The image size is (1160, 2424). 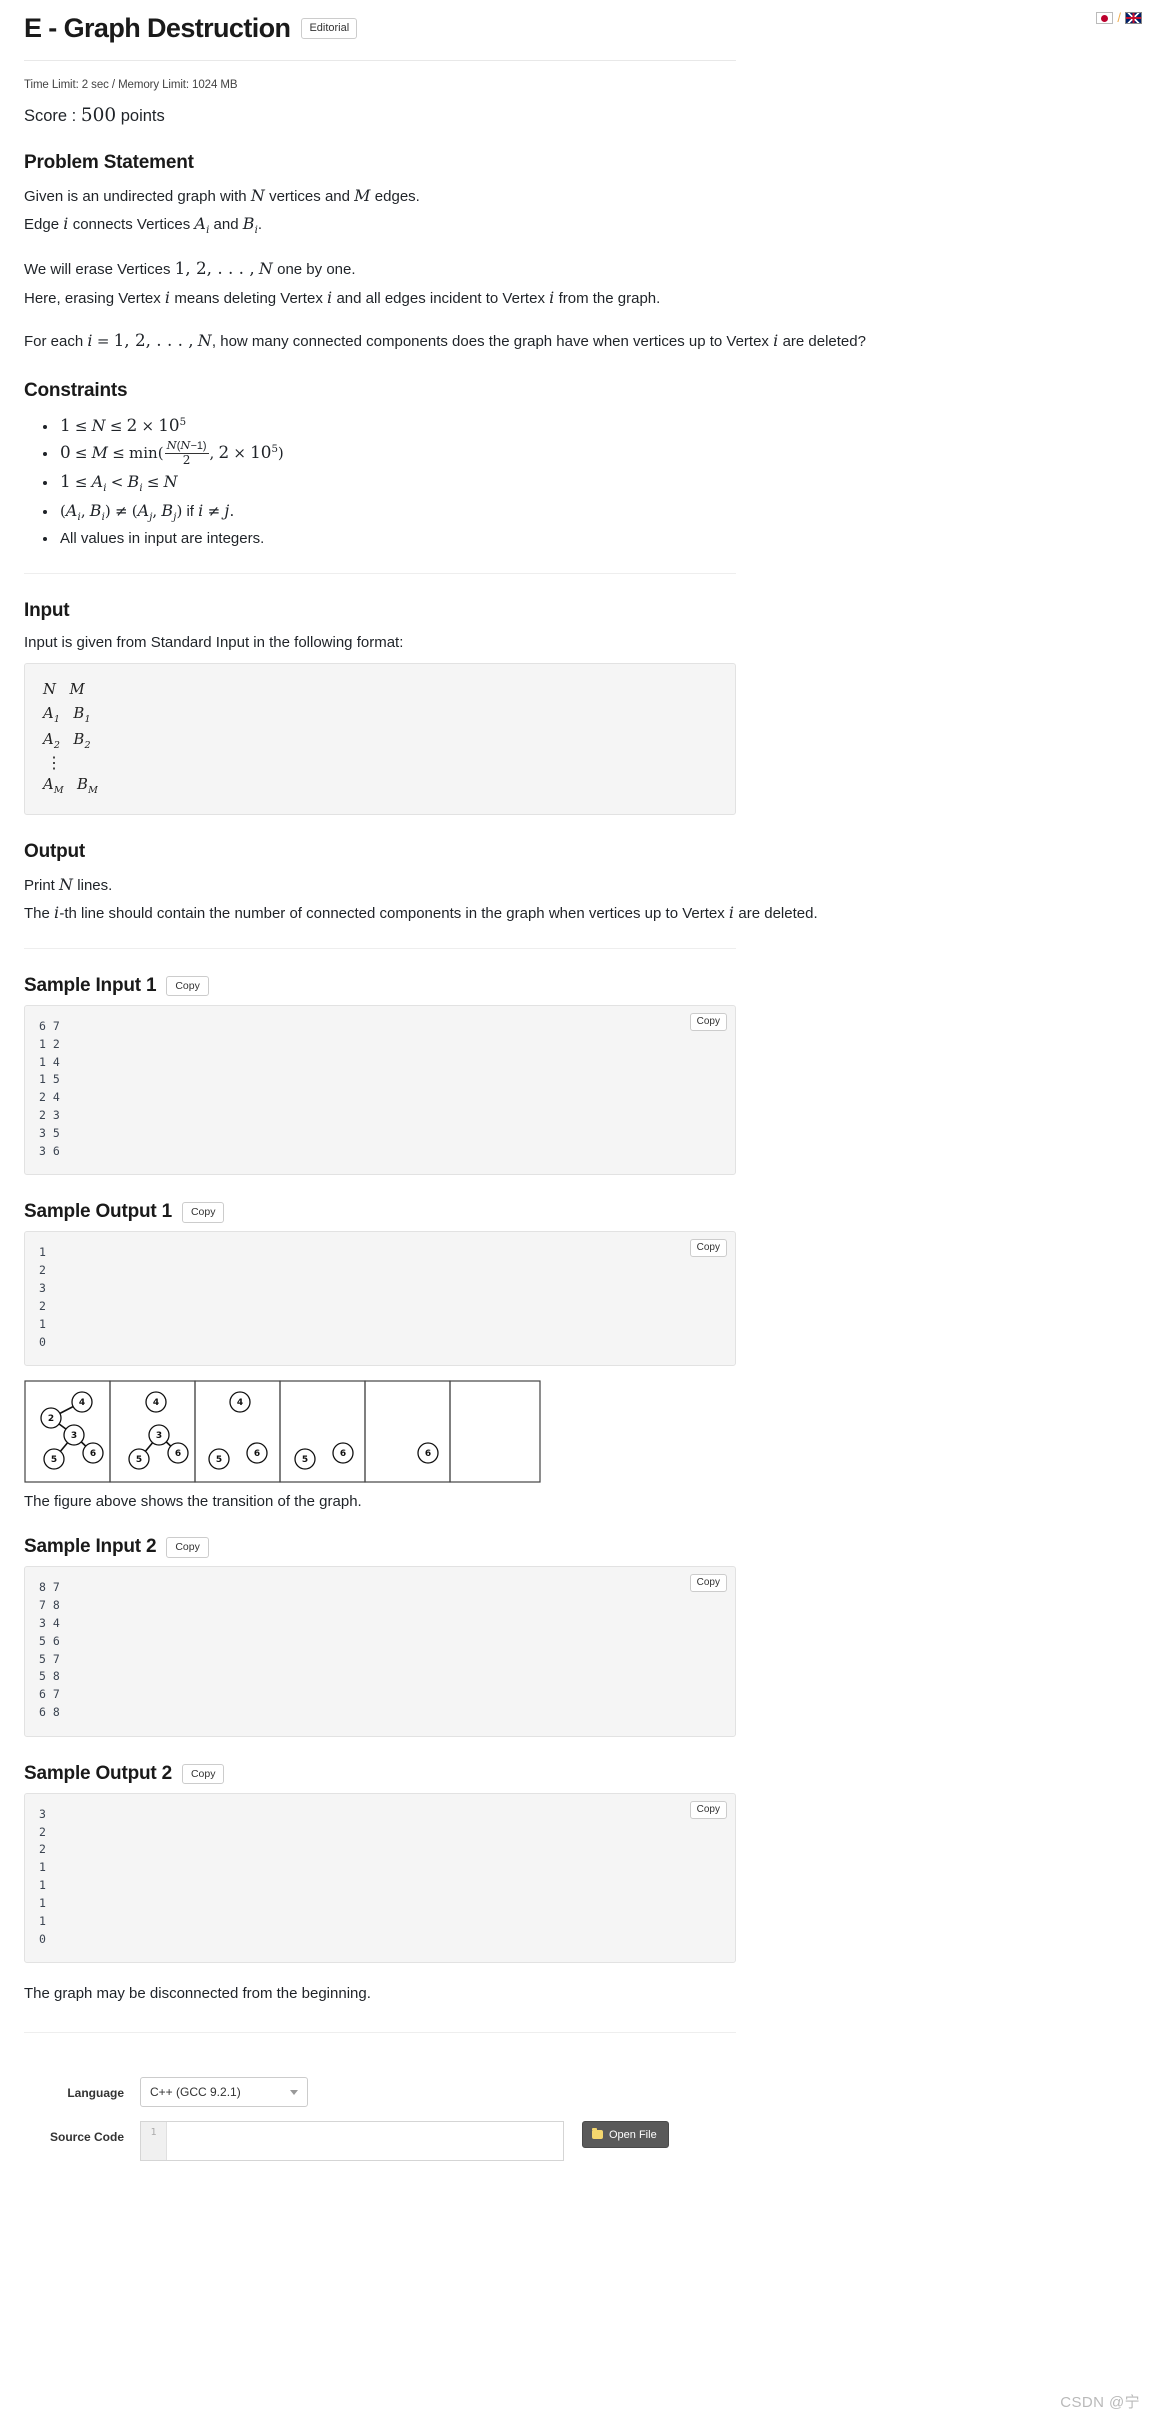 I want to click on text-frag: are deleted?, so click(x=824, y=342).